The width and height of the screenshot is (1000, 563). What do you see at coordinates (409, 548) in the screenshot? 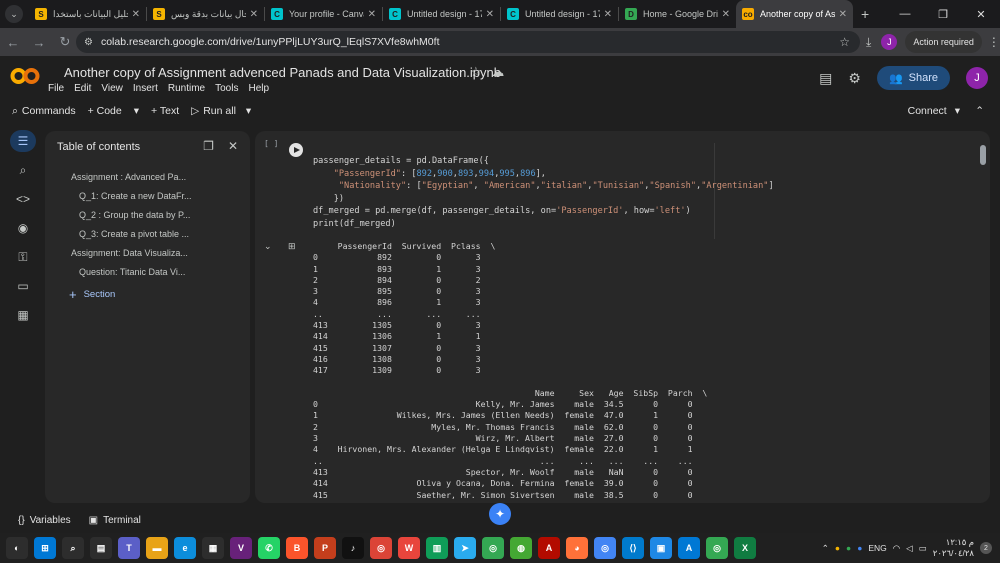
I see `word-app-icon: W` at bounding box center [409, 548].